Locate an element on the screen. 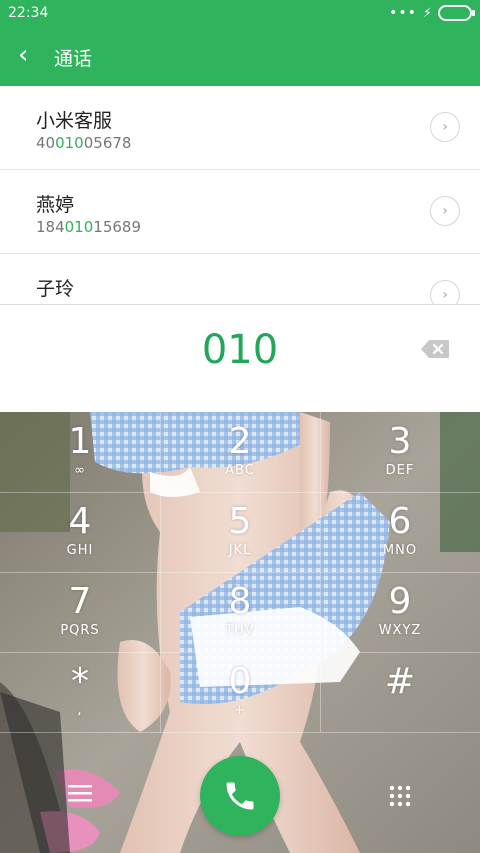  call-button is located at coordinates (240, 796).